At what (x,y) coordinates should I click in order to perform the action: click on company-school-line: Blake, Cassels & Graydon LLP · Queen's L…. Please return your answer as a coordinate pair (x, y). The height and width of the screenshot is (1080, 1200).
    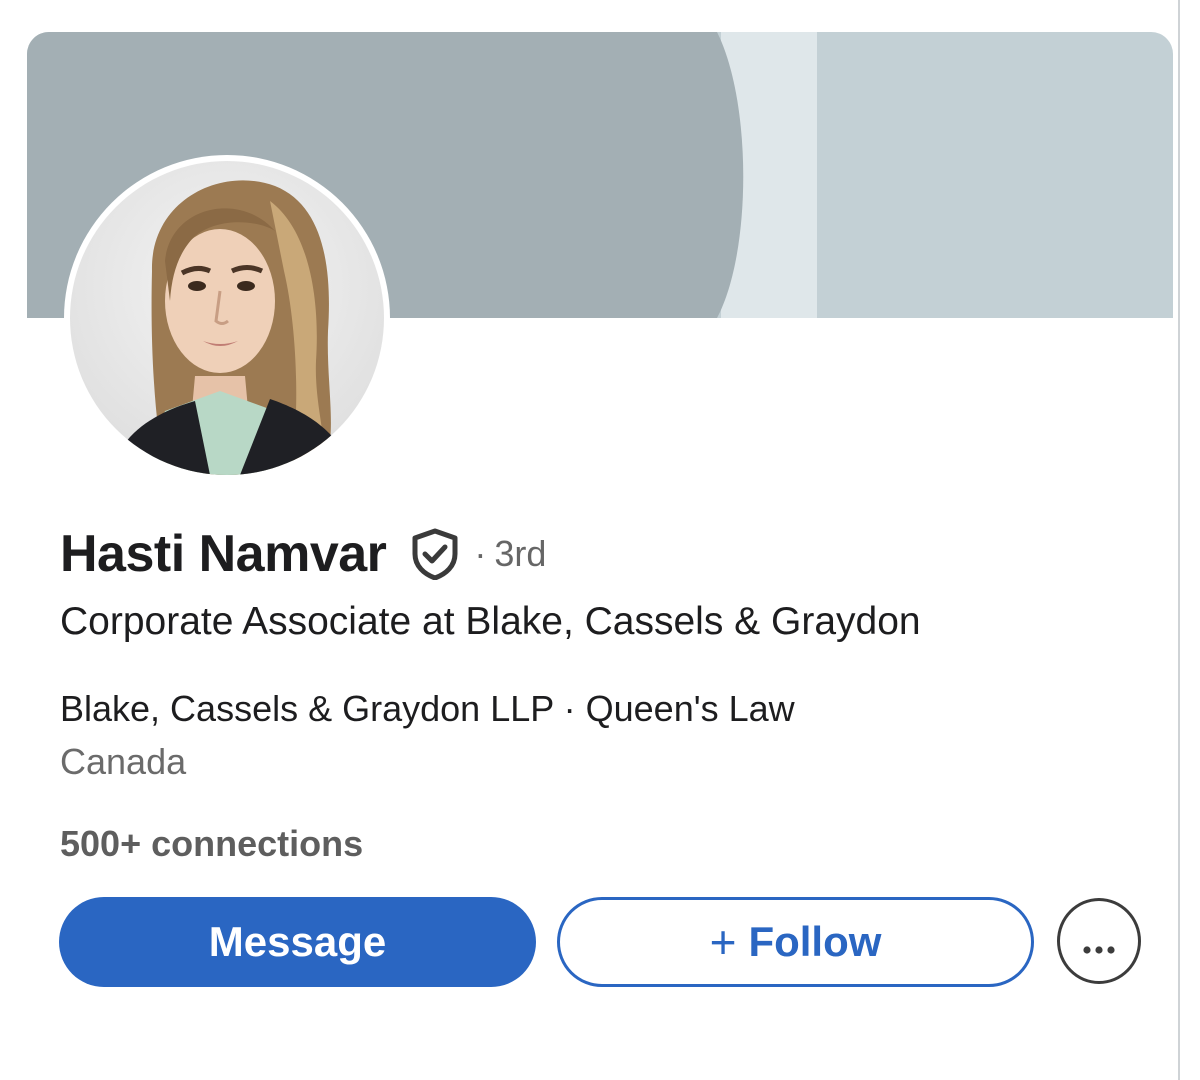
    Looking at the image, I should click on (427, 709).